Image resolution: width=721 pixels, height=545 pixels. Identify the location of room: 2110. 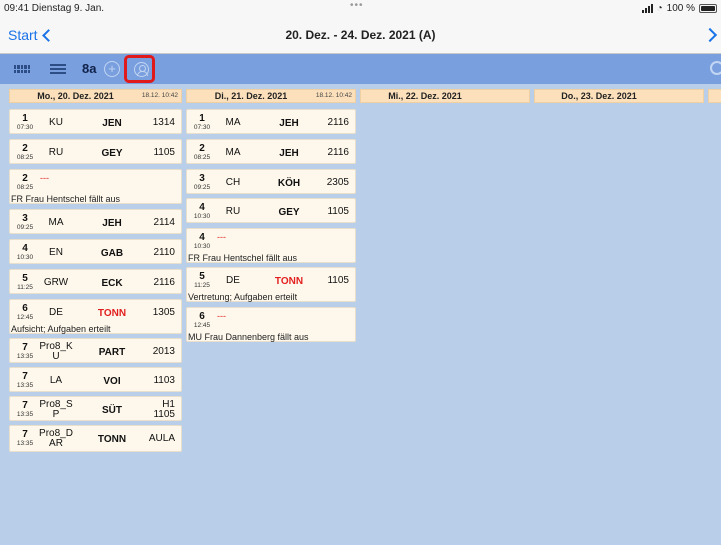
(164, 252).